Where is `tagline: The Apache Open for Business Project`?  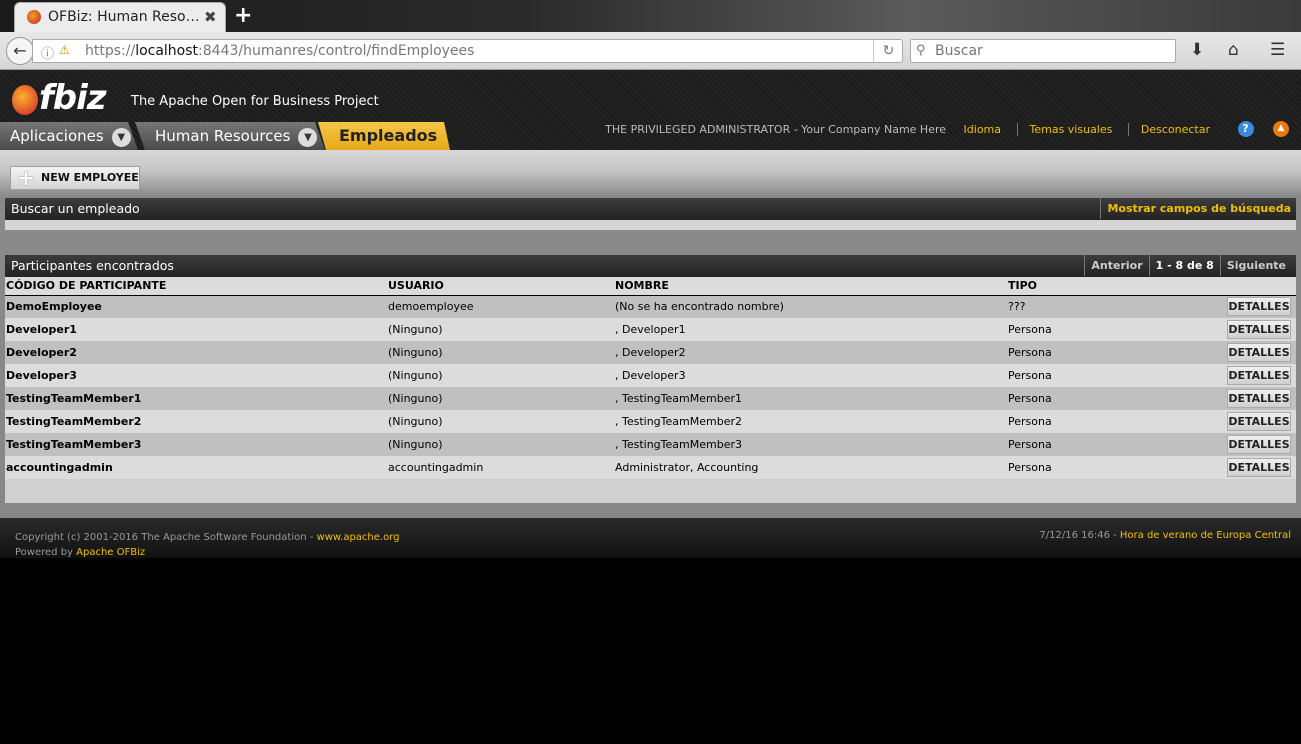
tagline: The Apache Open for Business Project is located at coordinates (255, 101).